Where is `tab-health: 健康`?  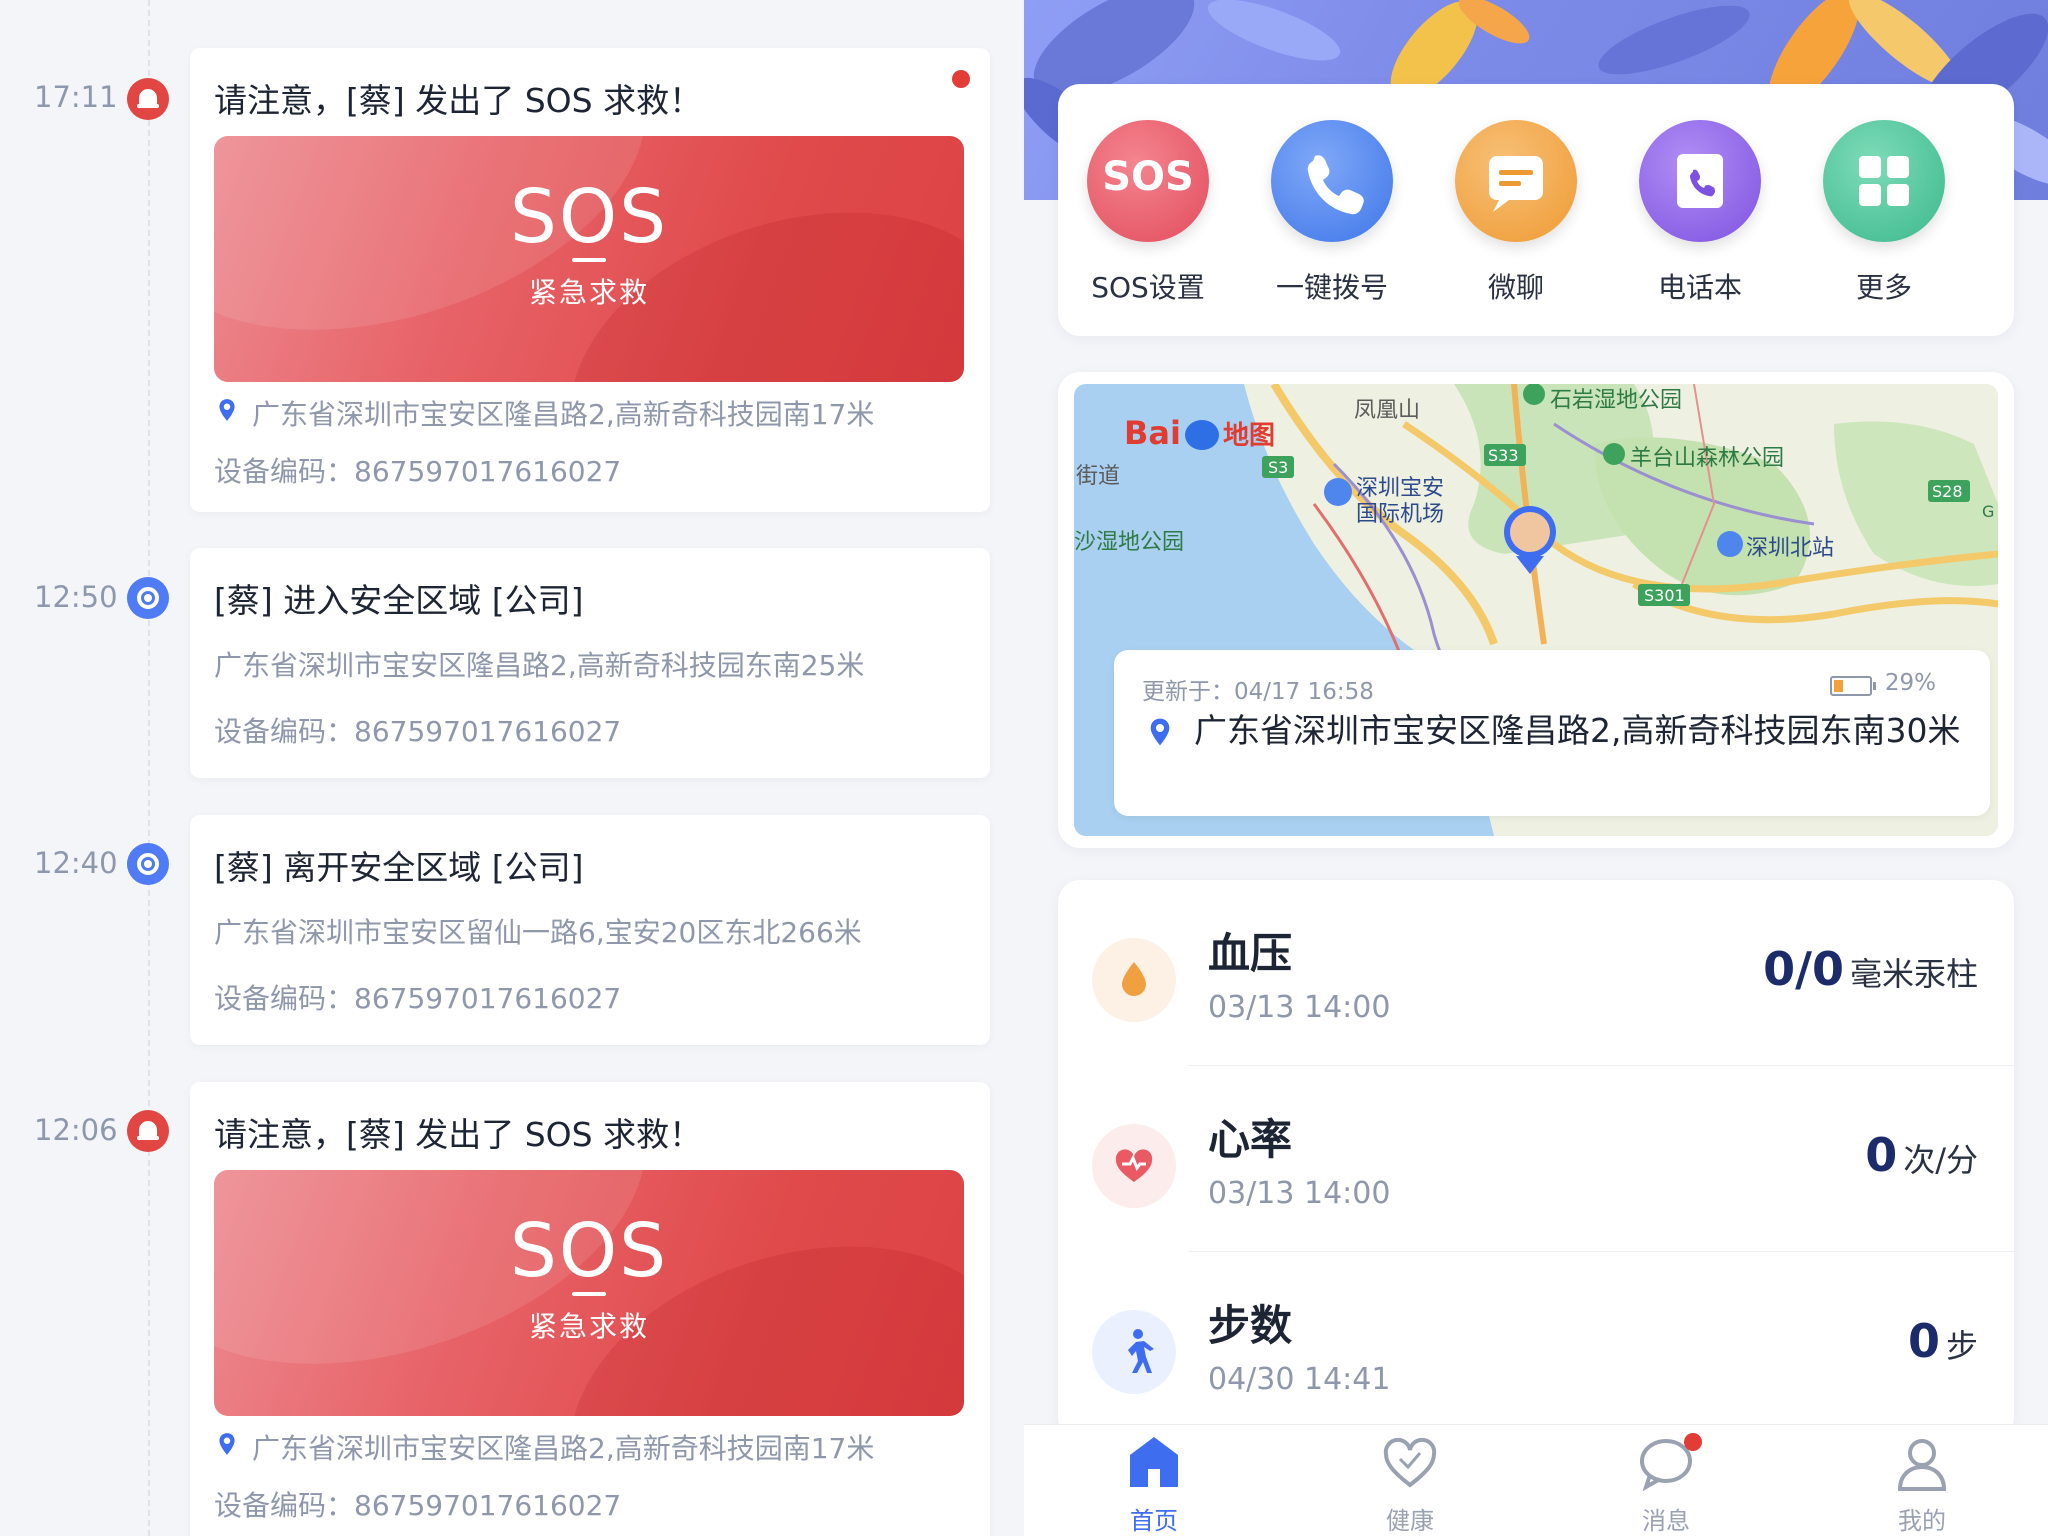
tab-health: 健康 is located at coordinates (1410, 1484).